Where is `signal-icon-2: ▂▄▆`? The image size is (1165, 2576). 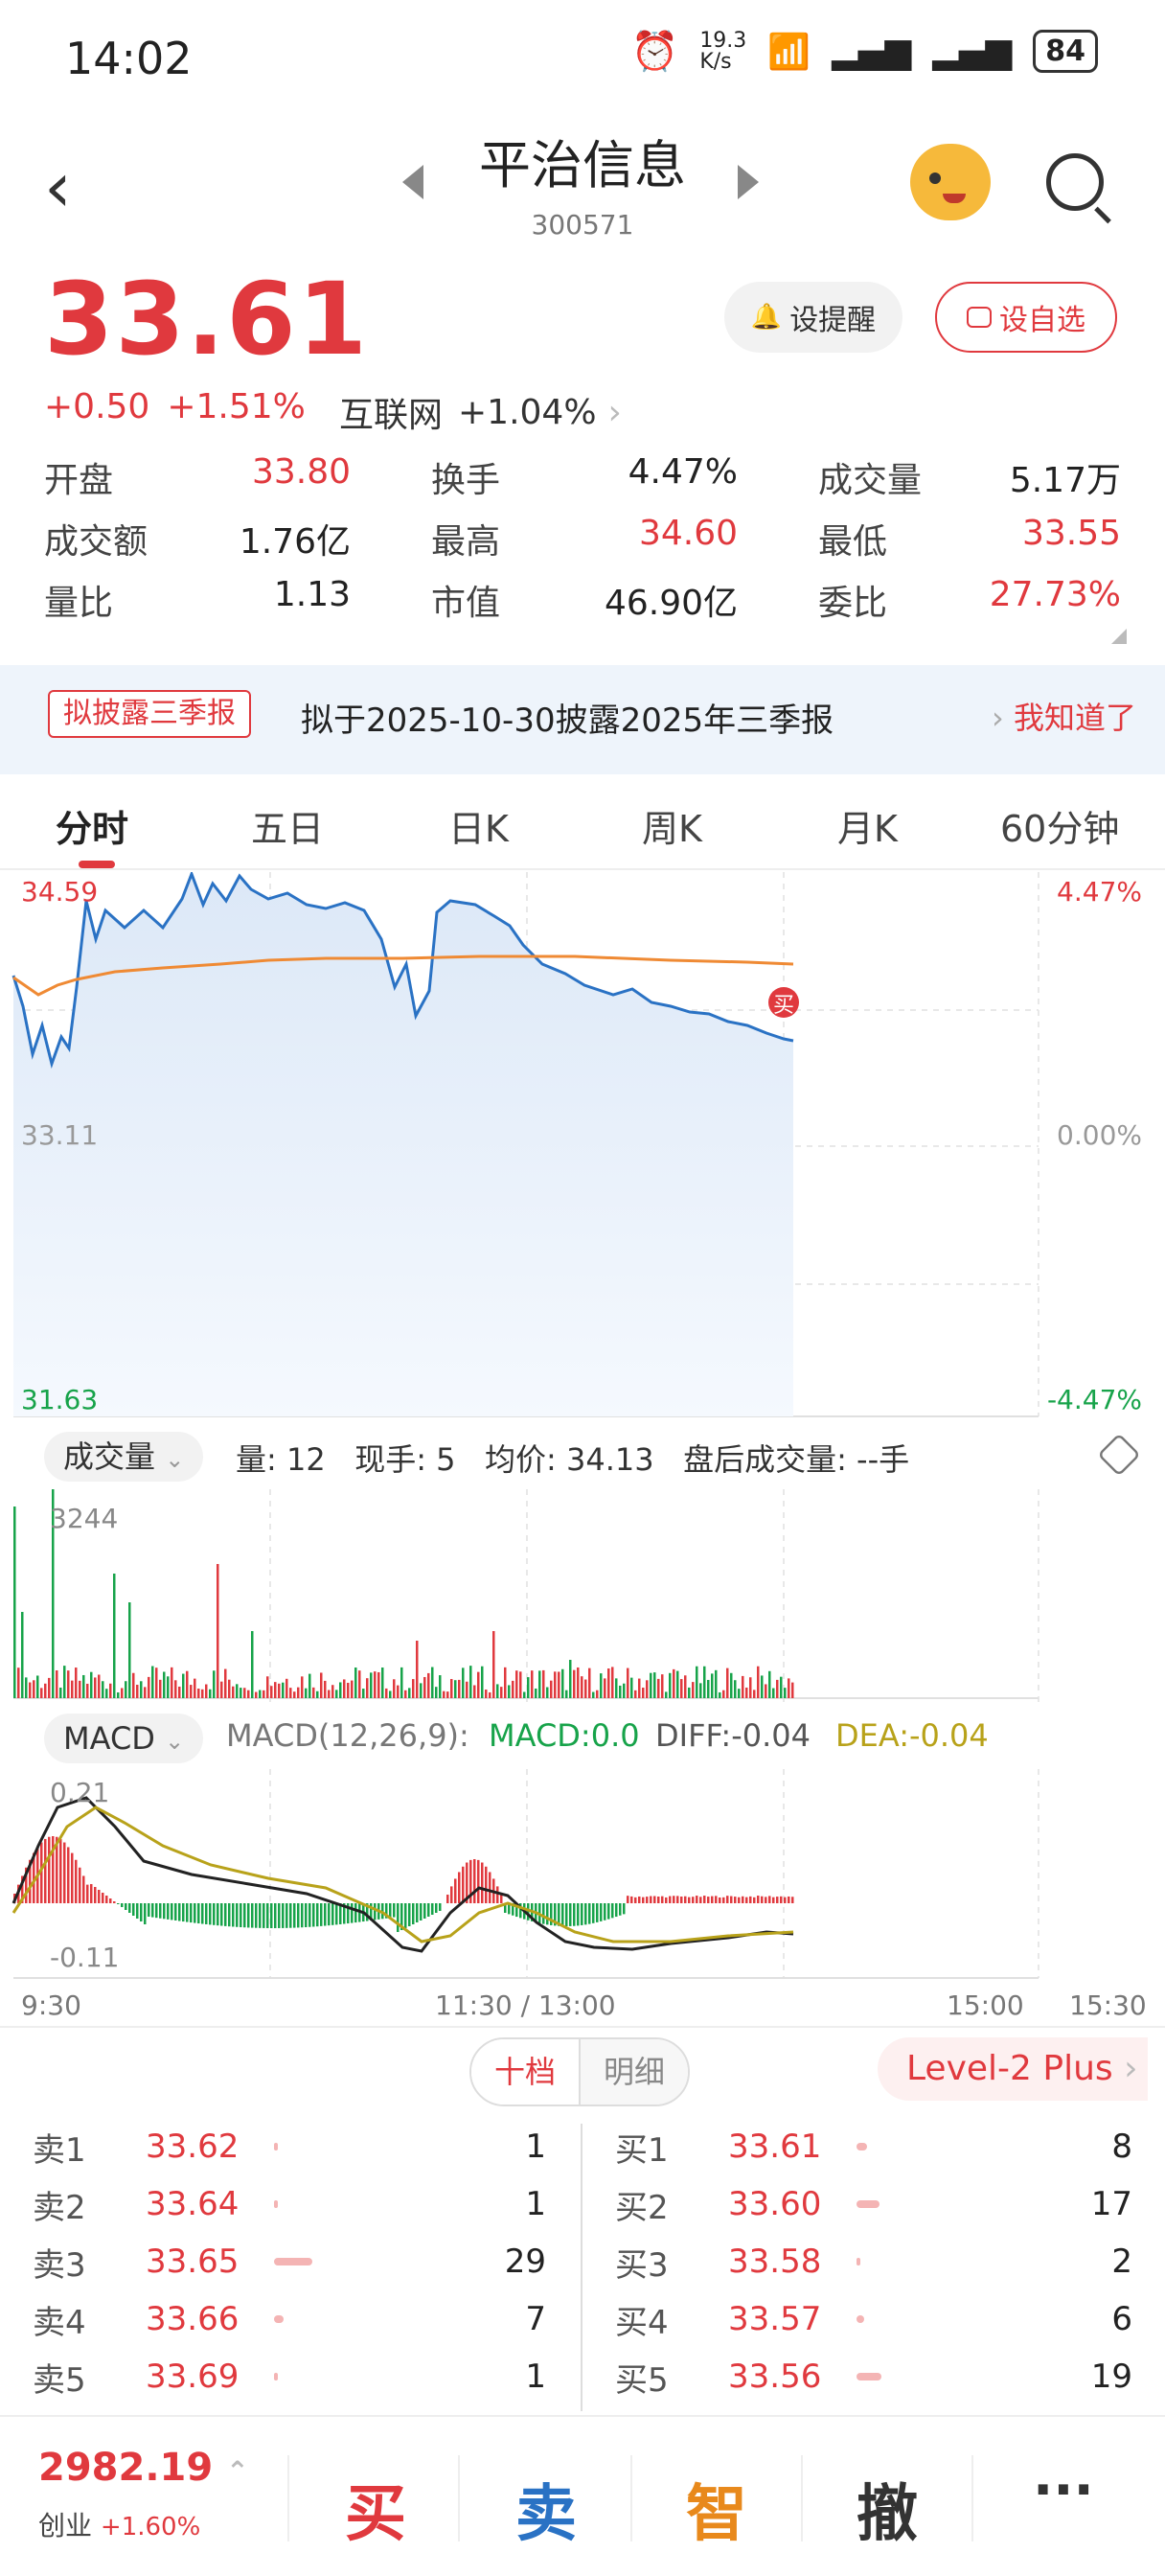 signal-icon-2: ▂▄▆ is located at coordinates (973, 51).